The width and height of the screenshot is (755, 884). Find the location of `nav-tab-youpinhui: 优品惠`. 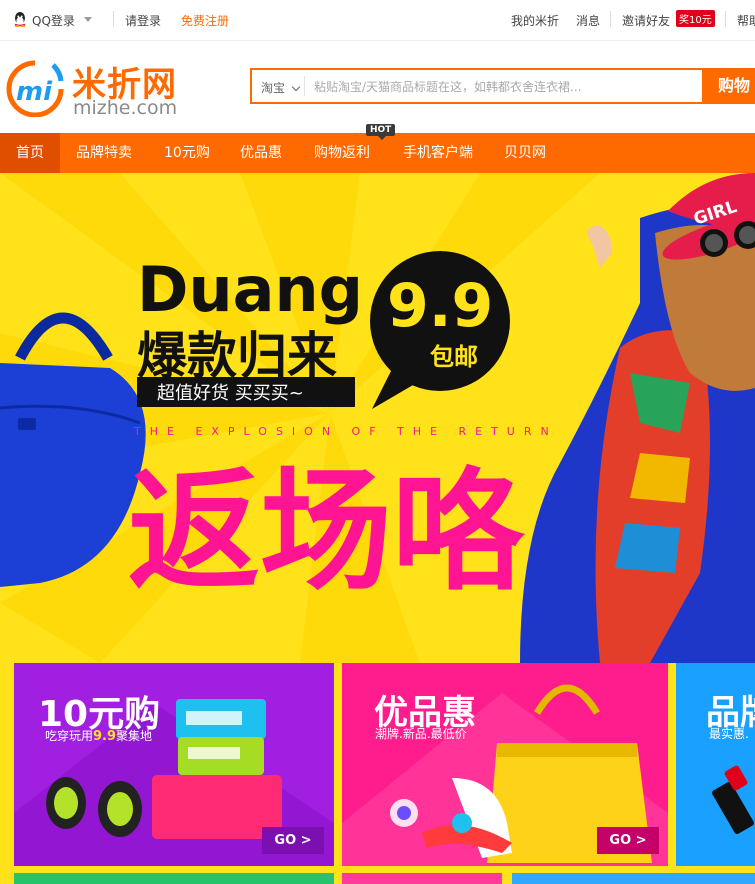

nav-tab-youpinhui: 优品惠 is located at coordinates (261, 153).